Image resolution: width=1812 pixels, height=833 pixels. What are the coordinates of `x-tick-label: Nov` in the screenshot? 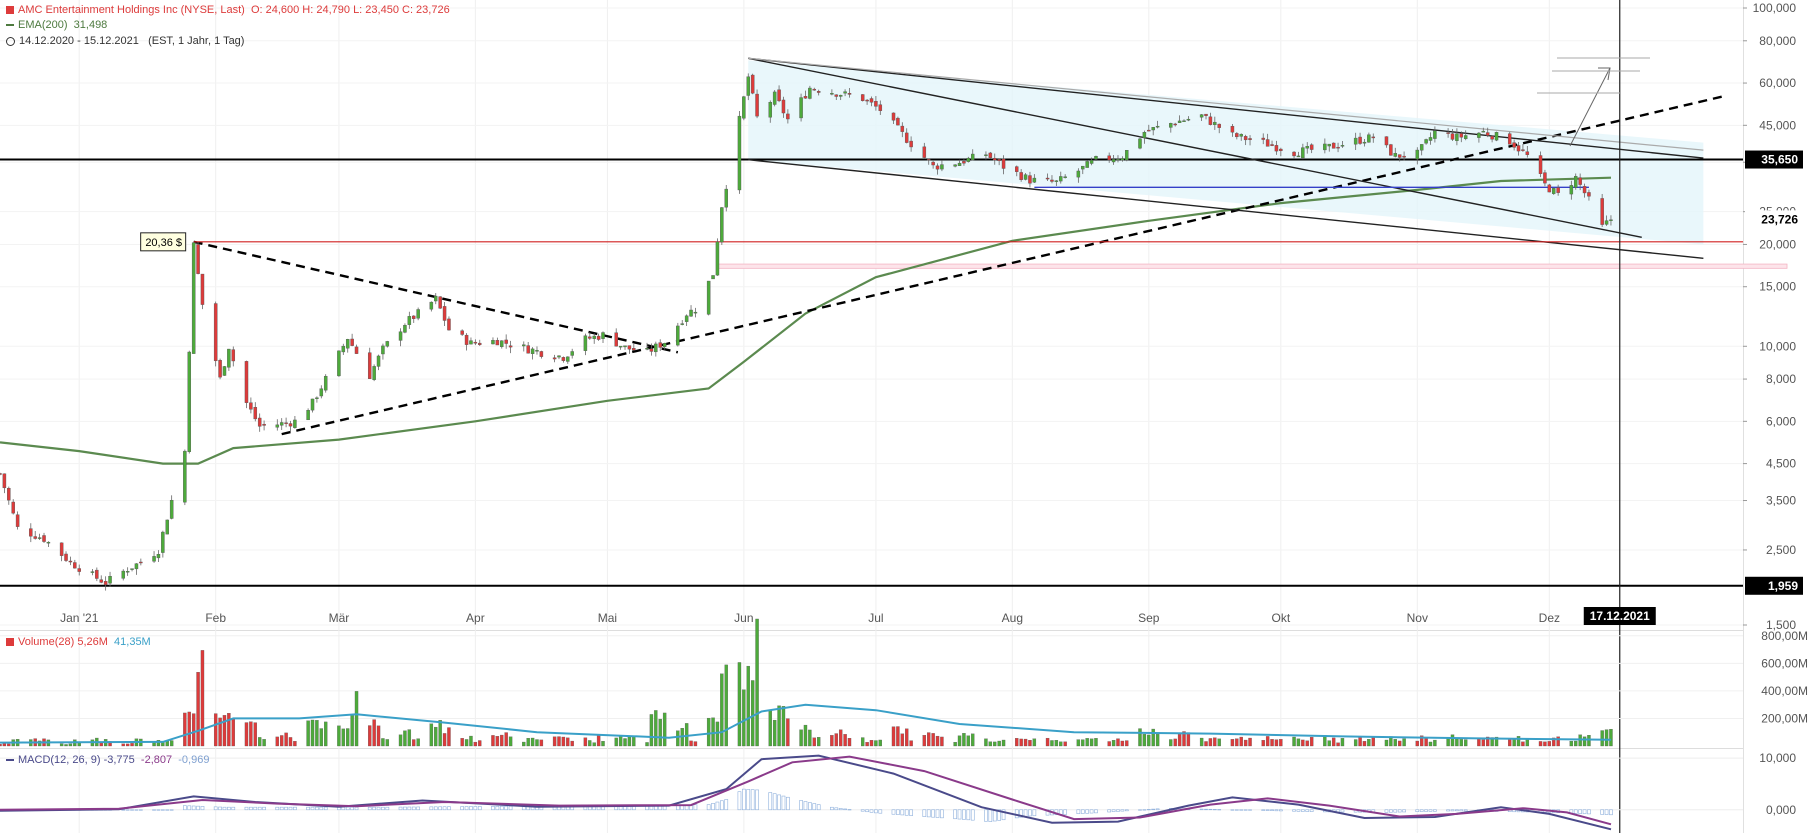 It's located at (1417, 618).